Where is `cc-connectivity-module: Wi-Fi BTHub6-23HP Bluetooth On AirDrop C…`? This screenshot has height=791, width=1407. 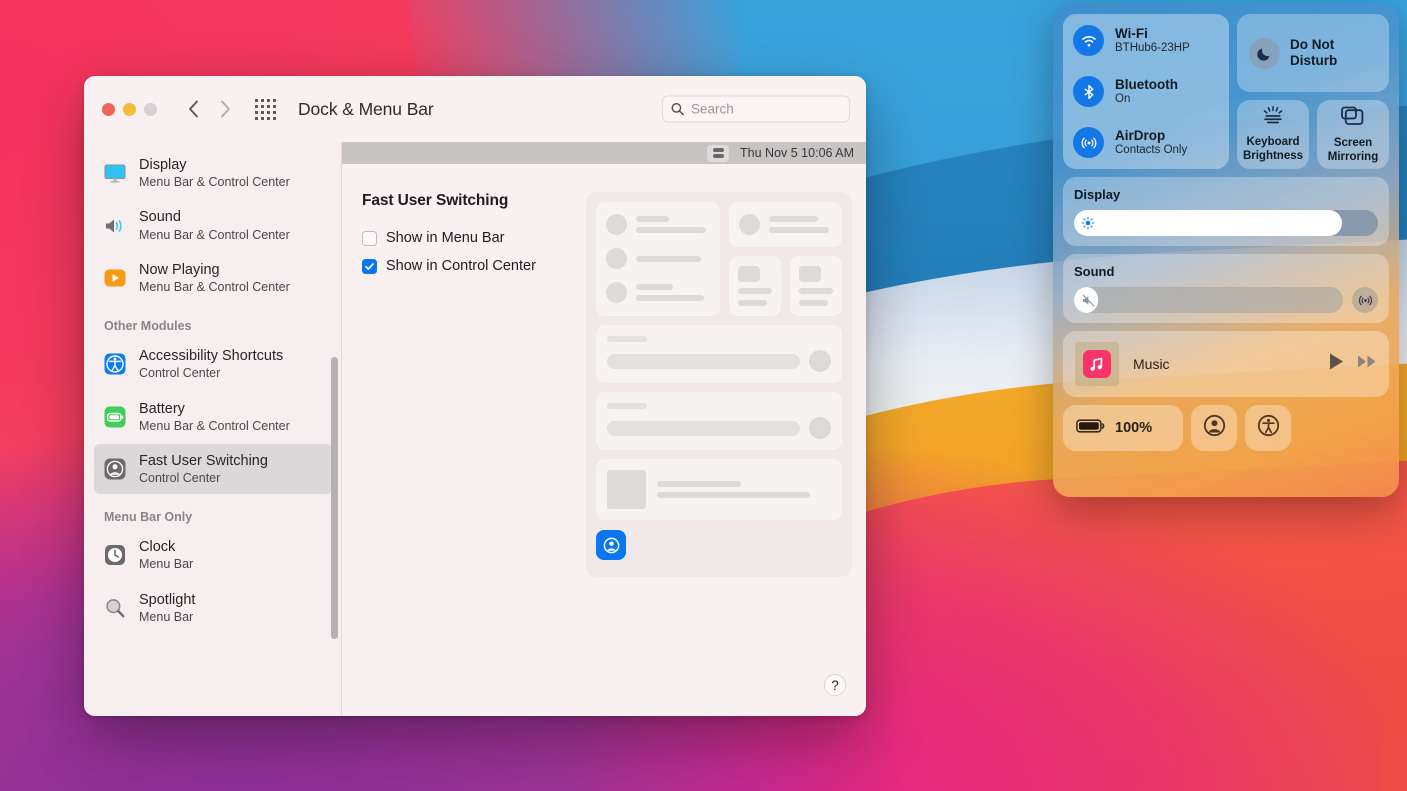
cc-connectivity-module: Wi-Fi BTHub6-23HP Bluetooth On AirDrop C… is located at coordinates (1146, 91).